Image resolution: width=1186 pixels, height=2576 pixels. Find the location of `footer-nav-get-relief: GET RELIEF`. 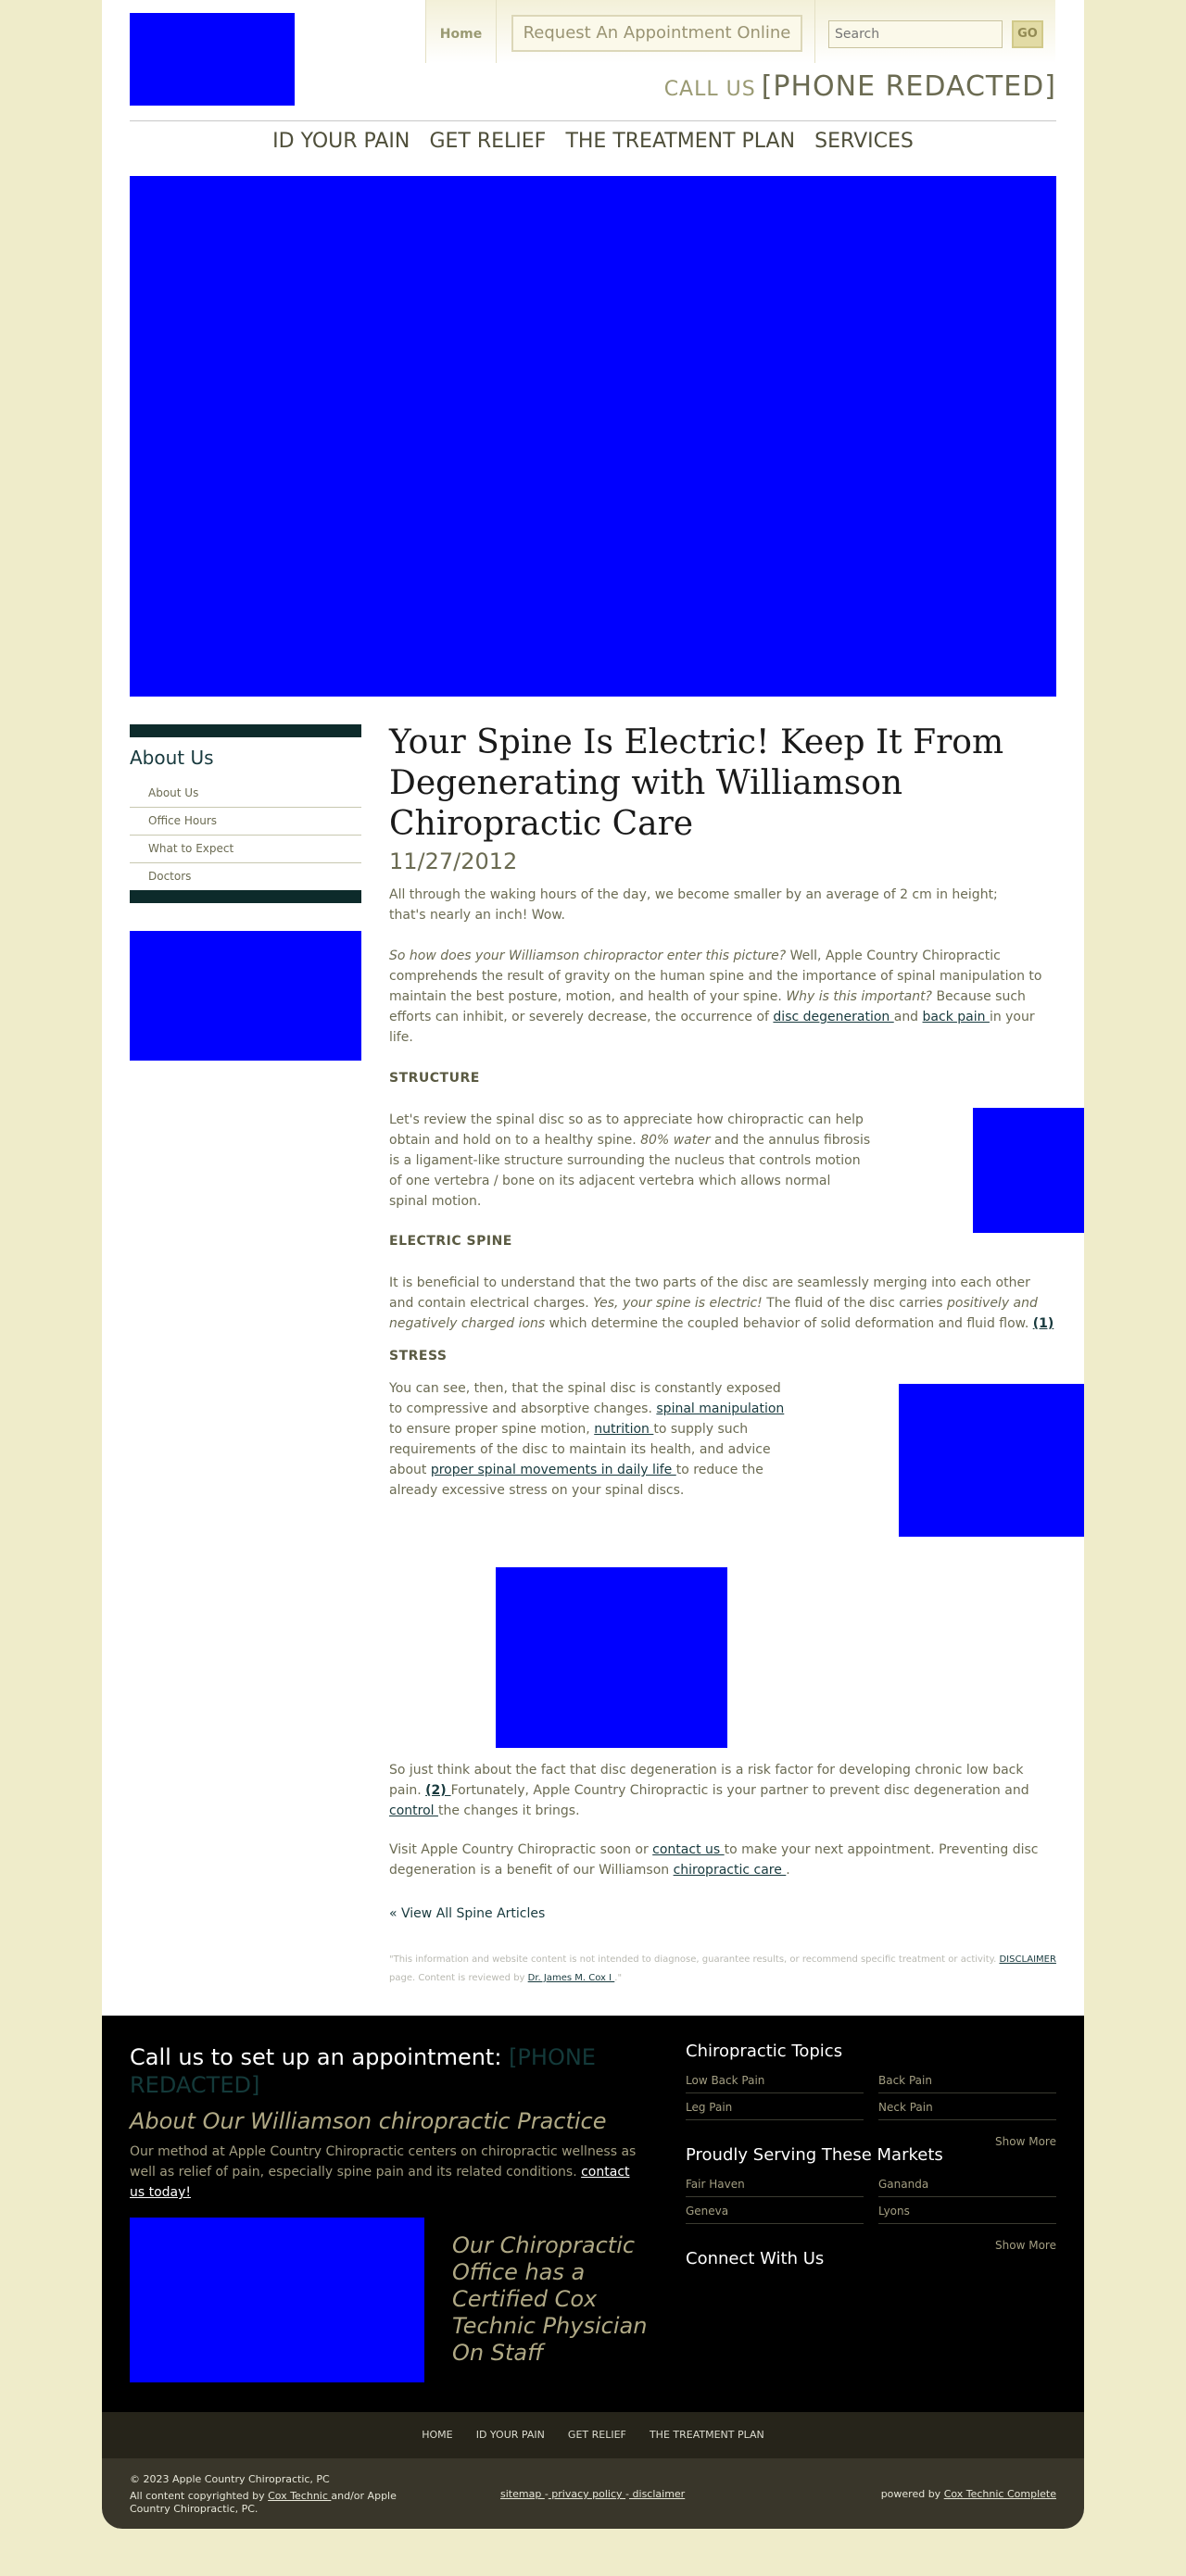

footer-nav-get-relief: GET RELIEF is located at coordinates (597, 2435).